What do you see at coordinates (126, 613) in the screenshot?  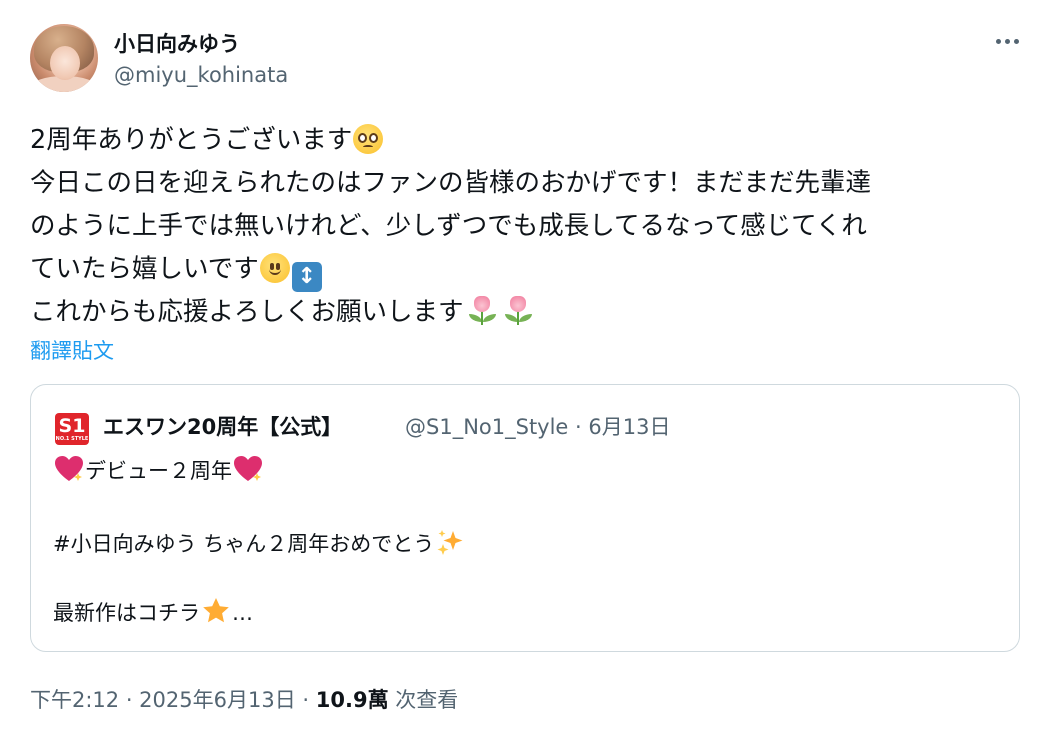 I see `quoted-line-3-text: 最新作はコチラ` at bounding box center [126, 613].